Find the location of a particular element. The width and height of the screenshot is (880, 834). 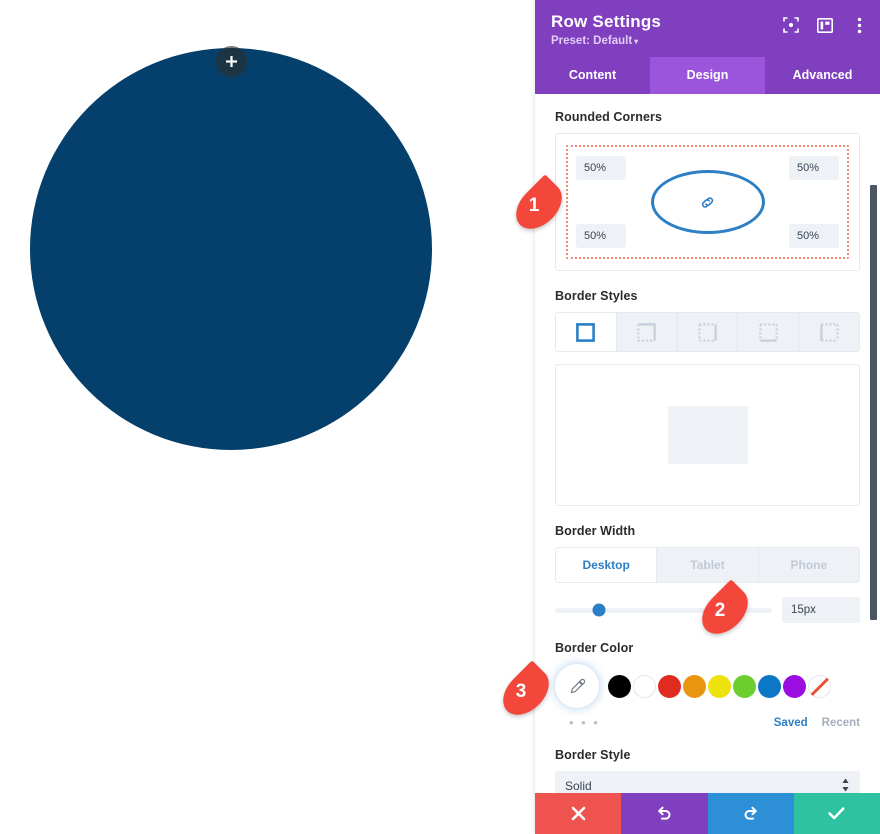

border-style-value: Solid is located at coordinates (578, 786).